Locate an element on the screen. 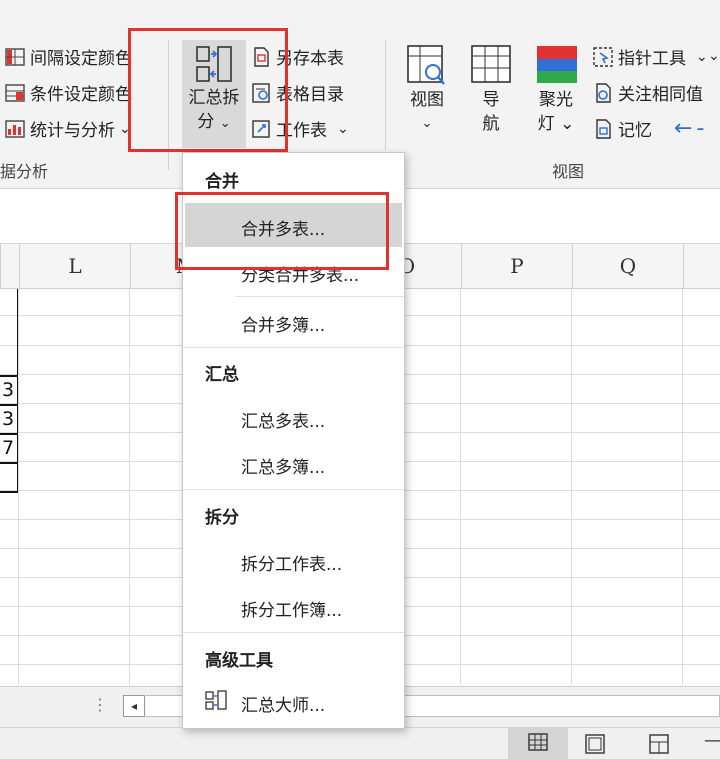 Image resolution: width=720 pixels, height=759 pixels. interval-color-button: 间隔设定颜色 is located at coordinates (68, 56).